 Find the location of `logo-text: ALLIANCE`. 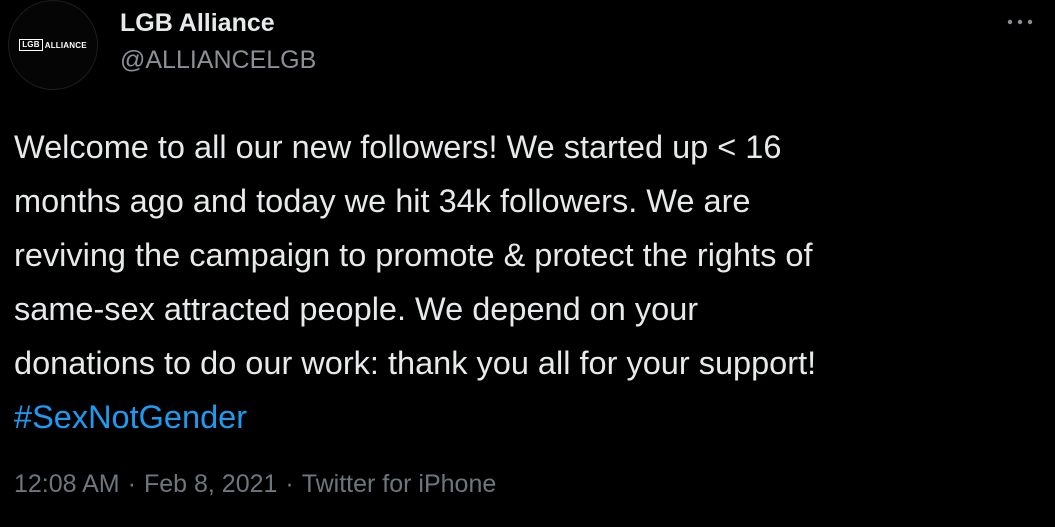

logo-text: ALLIANCE is located at coordinates (65, 45).